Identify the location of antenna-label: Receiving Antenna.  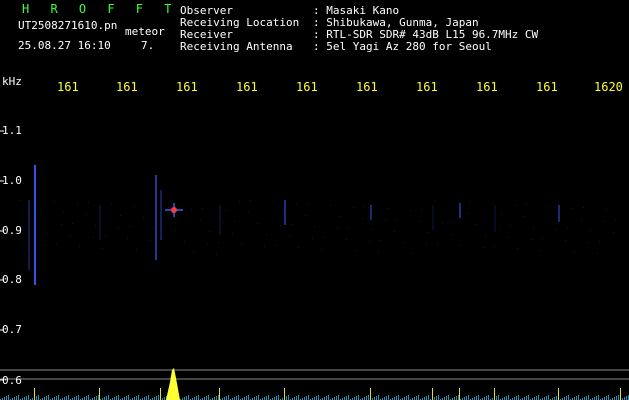
(236, 46).